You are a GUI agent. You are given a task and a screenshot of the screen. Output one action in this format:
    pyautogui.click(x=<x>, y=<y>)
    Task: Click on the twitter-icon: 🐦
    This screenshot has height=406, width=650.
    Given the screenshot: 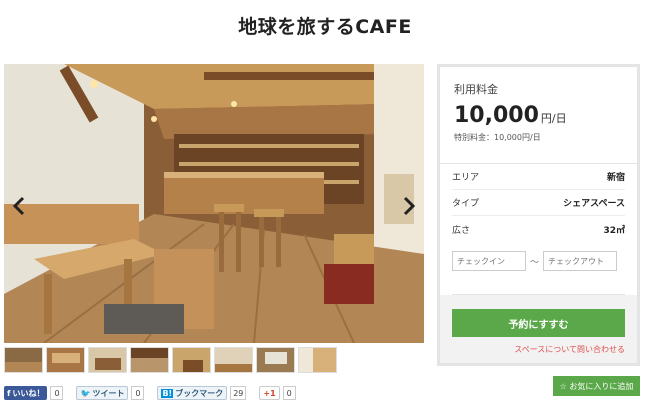 What is the action you would take?
    pyautogui.click(x=85, y=393)
    